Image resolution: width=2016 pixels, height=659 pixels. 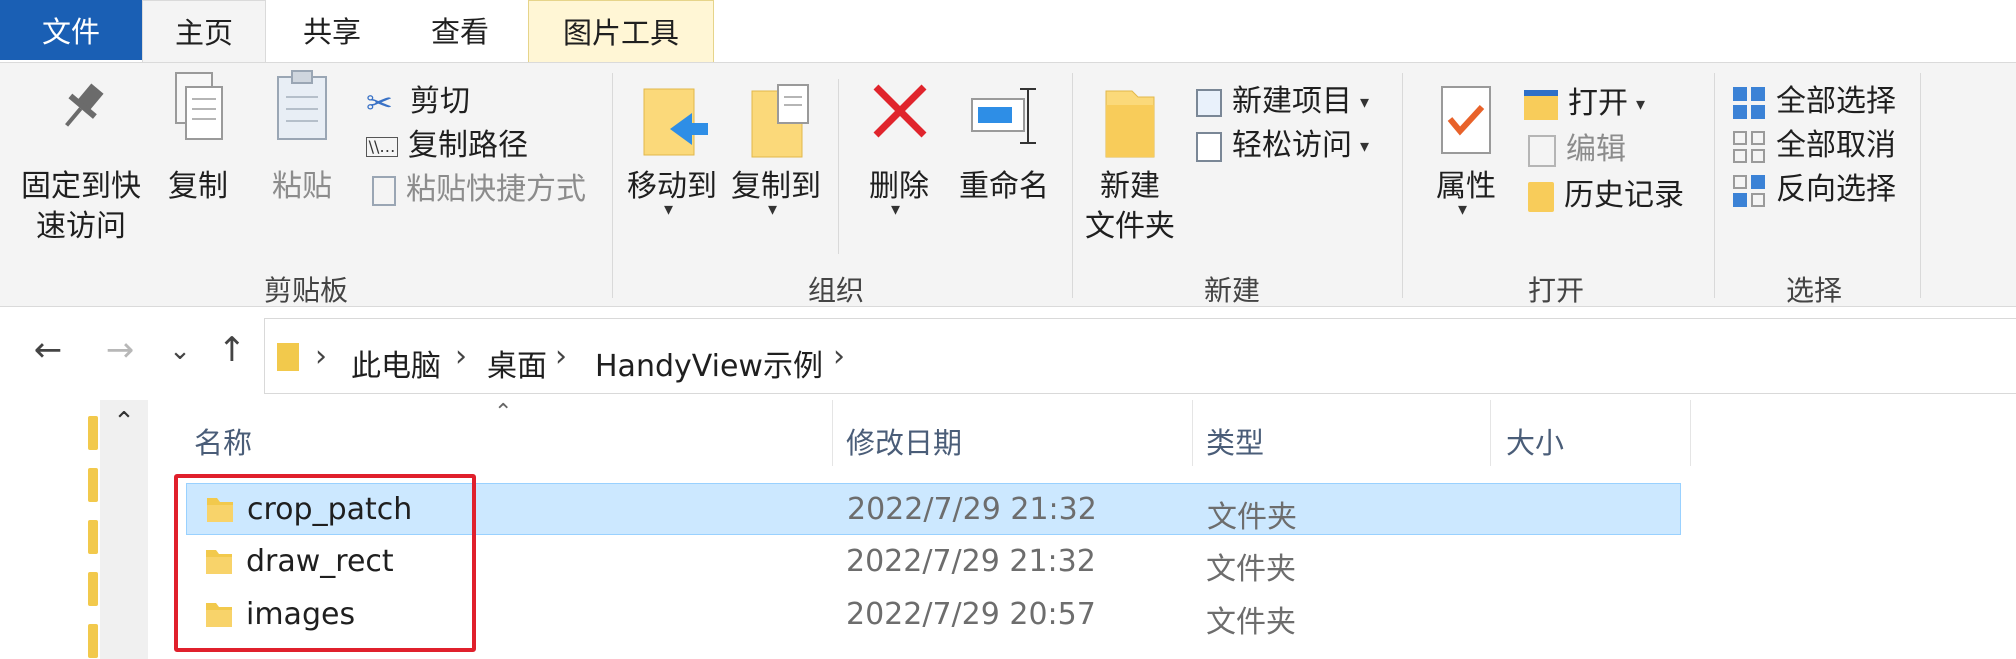 What do you see at coordinates (232, 350) in the screenshot?
I see `up-arrow-icon: ↑` at bounding box center [232, 350].